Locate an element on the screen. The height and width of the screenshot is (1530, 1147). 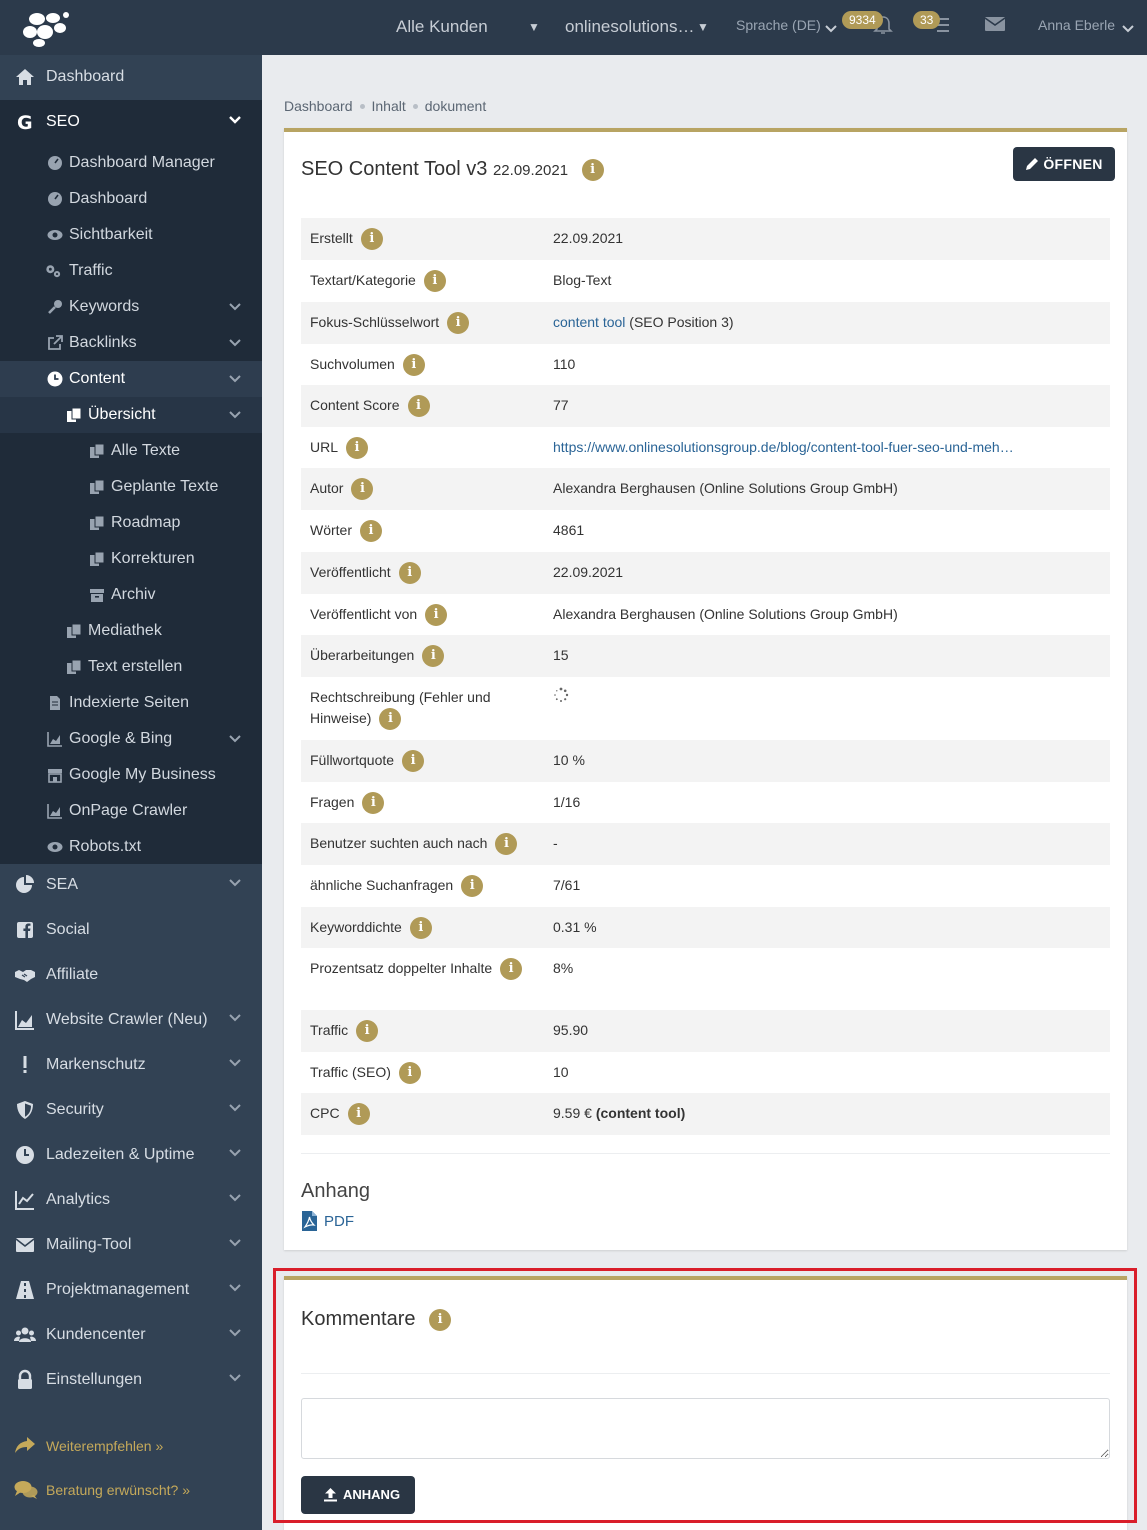
sidebar-item-affiliate: Affiliate is located at coordinates (131, 975).